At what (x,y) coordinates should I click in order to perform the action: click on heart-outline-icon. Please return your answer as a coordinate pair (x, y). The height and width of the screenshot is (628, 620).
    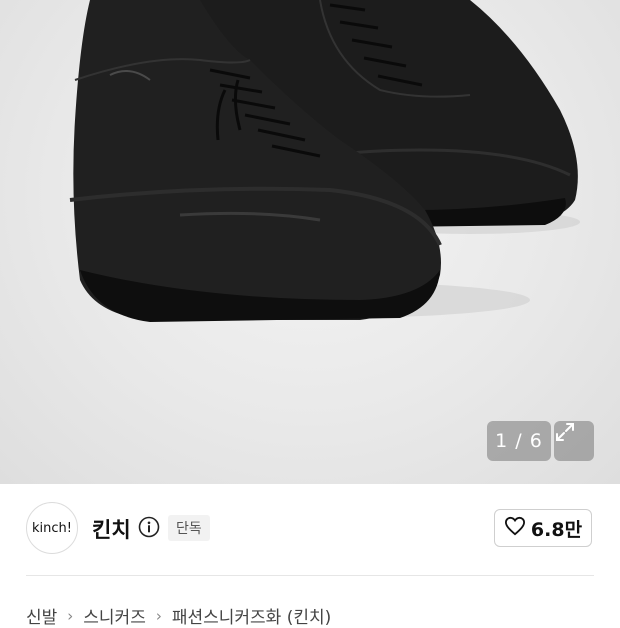
    Looking at the image, I should click on (515, 528).